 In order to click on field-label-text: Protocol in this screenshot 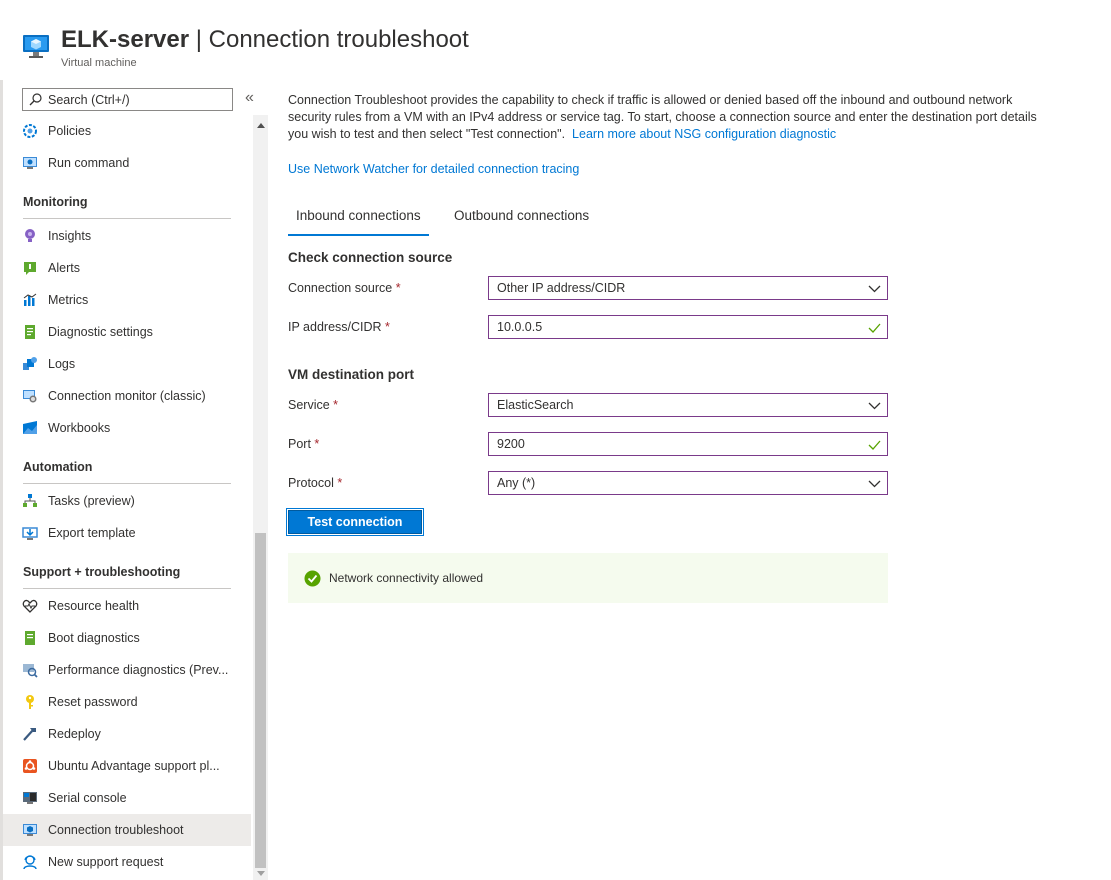, I will do `click(311, 483)`.